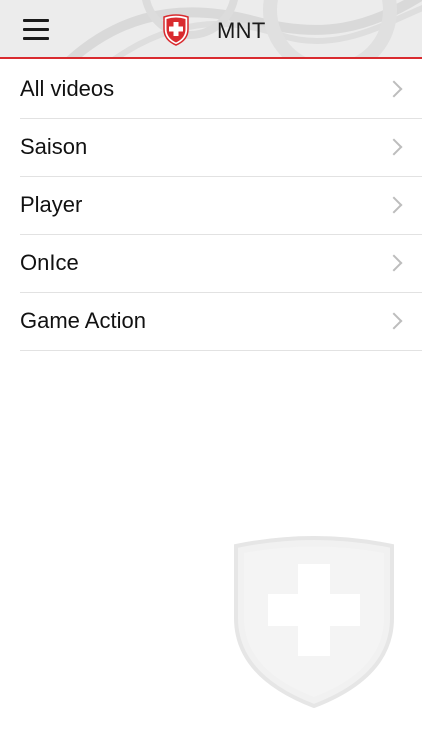 The image size is (422, 750). What do you see at coordinates (83, 320) in the screenshot?
I see `menu-item-label: Game Action` at bounding box center [83, 320].